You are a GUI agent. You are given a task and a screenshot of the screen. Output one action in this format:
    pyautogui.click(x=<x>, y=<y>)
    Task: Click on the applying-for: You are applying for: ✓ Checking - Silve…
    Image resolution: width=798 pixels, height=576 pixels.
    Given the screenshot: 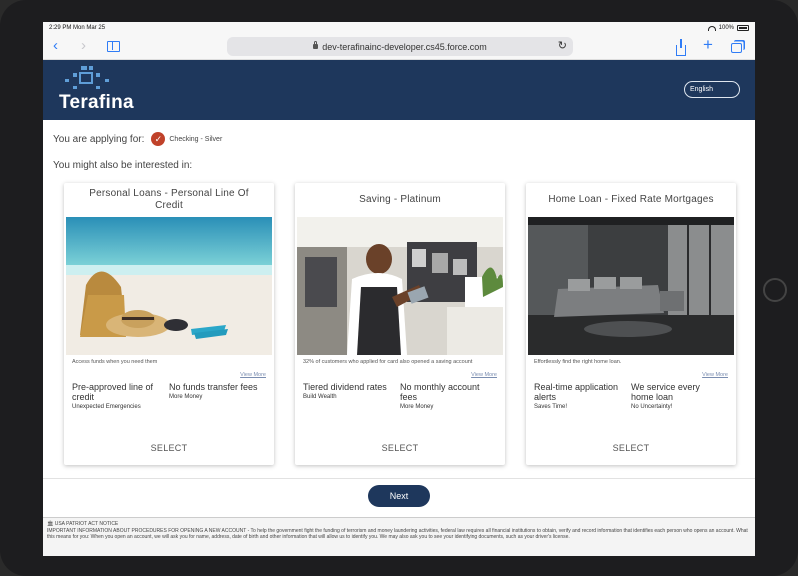 What is the action you would take?
    pyautogui.click(x=137, y=139)
    